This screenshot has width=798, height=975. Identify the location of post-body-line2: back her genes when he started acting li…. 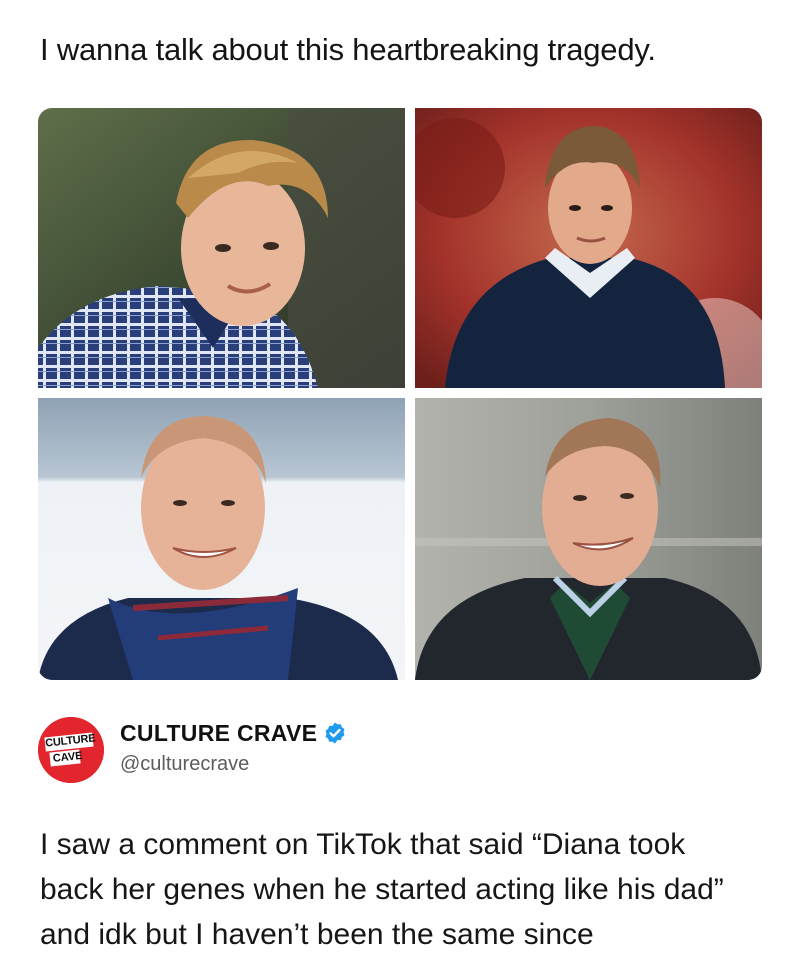
(382, 889).